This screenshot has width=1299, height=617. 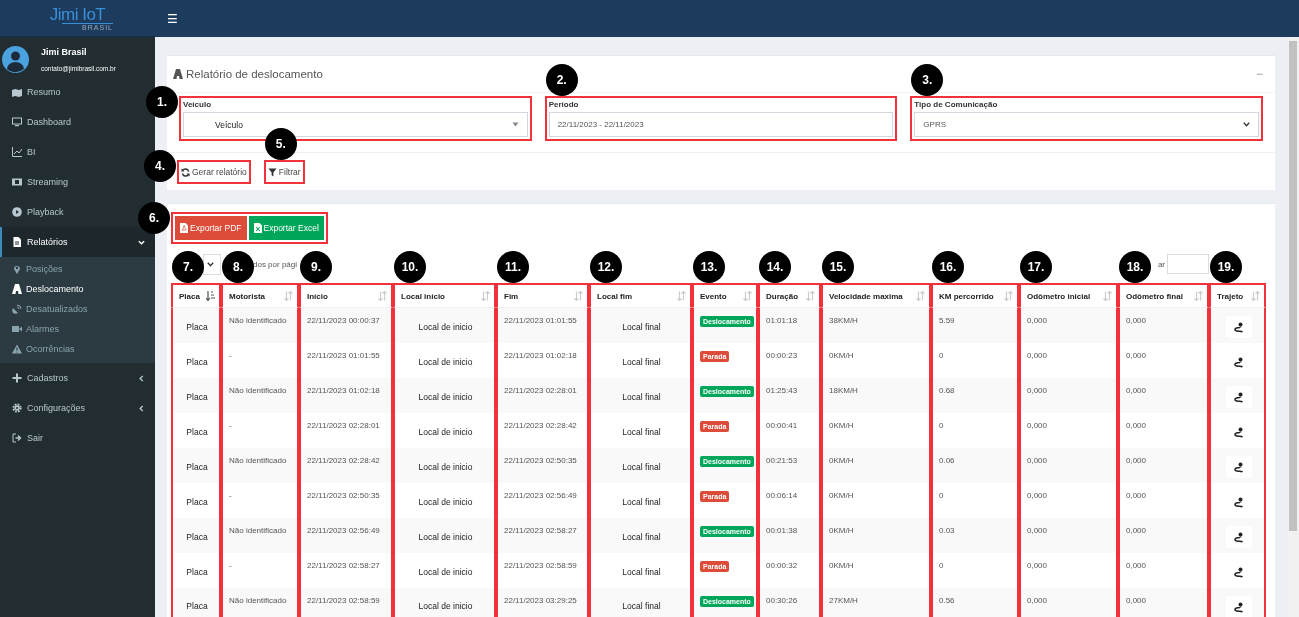 I want to click on table-cell: 22/11/2023 02:58:27, so click(x=343, y=565).